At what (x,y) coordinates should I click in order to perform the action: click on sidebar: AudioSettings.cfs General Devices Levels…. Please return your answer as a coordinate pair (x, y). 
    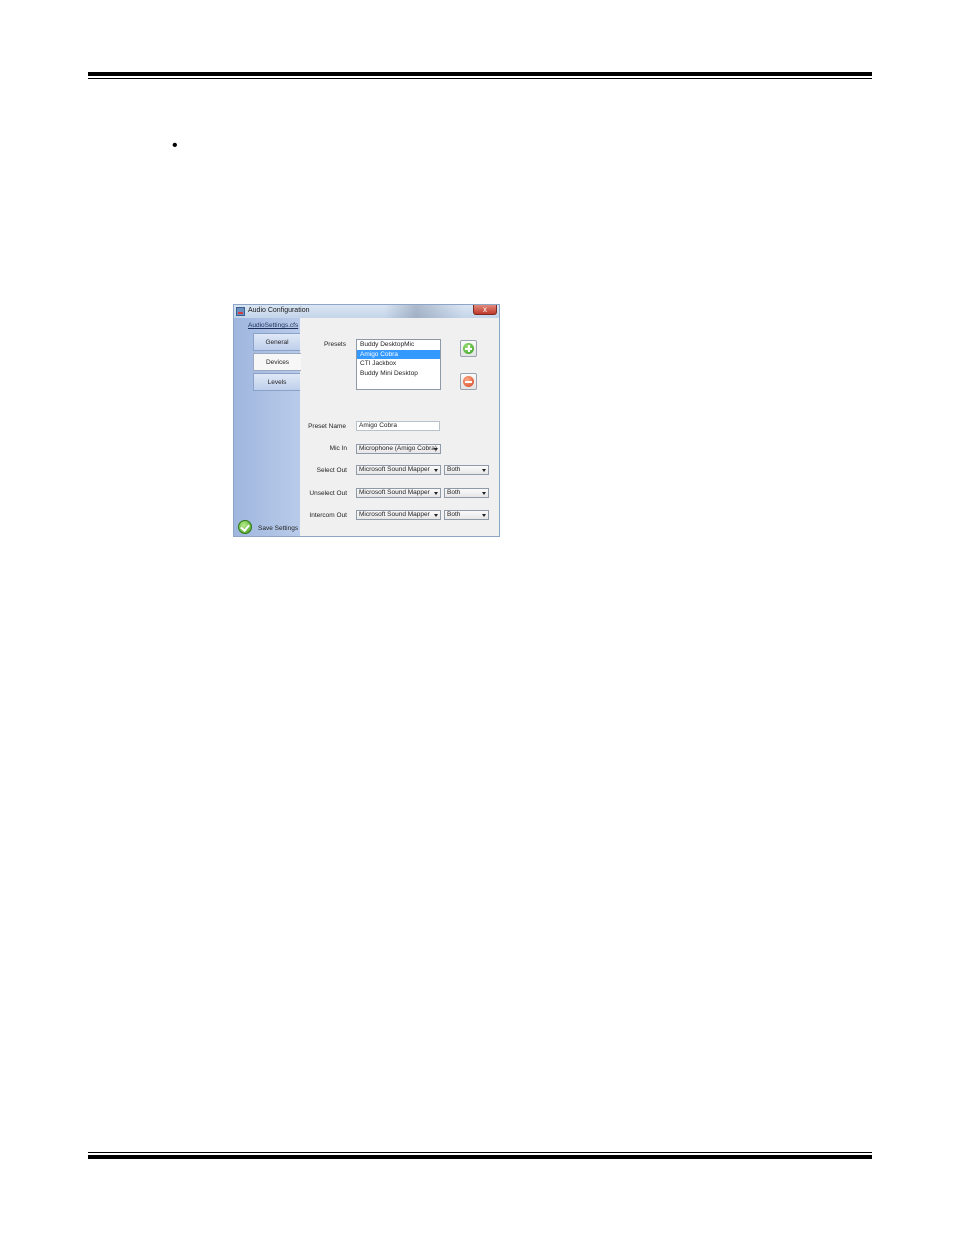
    Looking at the image, I should click on (267, 427).